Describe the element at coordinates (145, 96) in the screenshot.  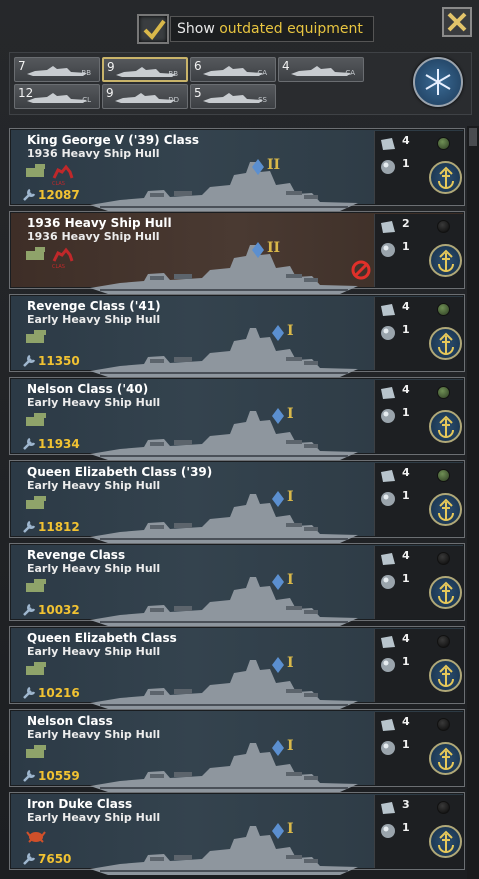
I see `filter-tab-dd: 9 DD` at that location.